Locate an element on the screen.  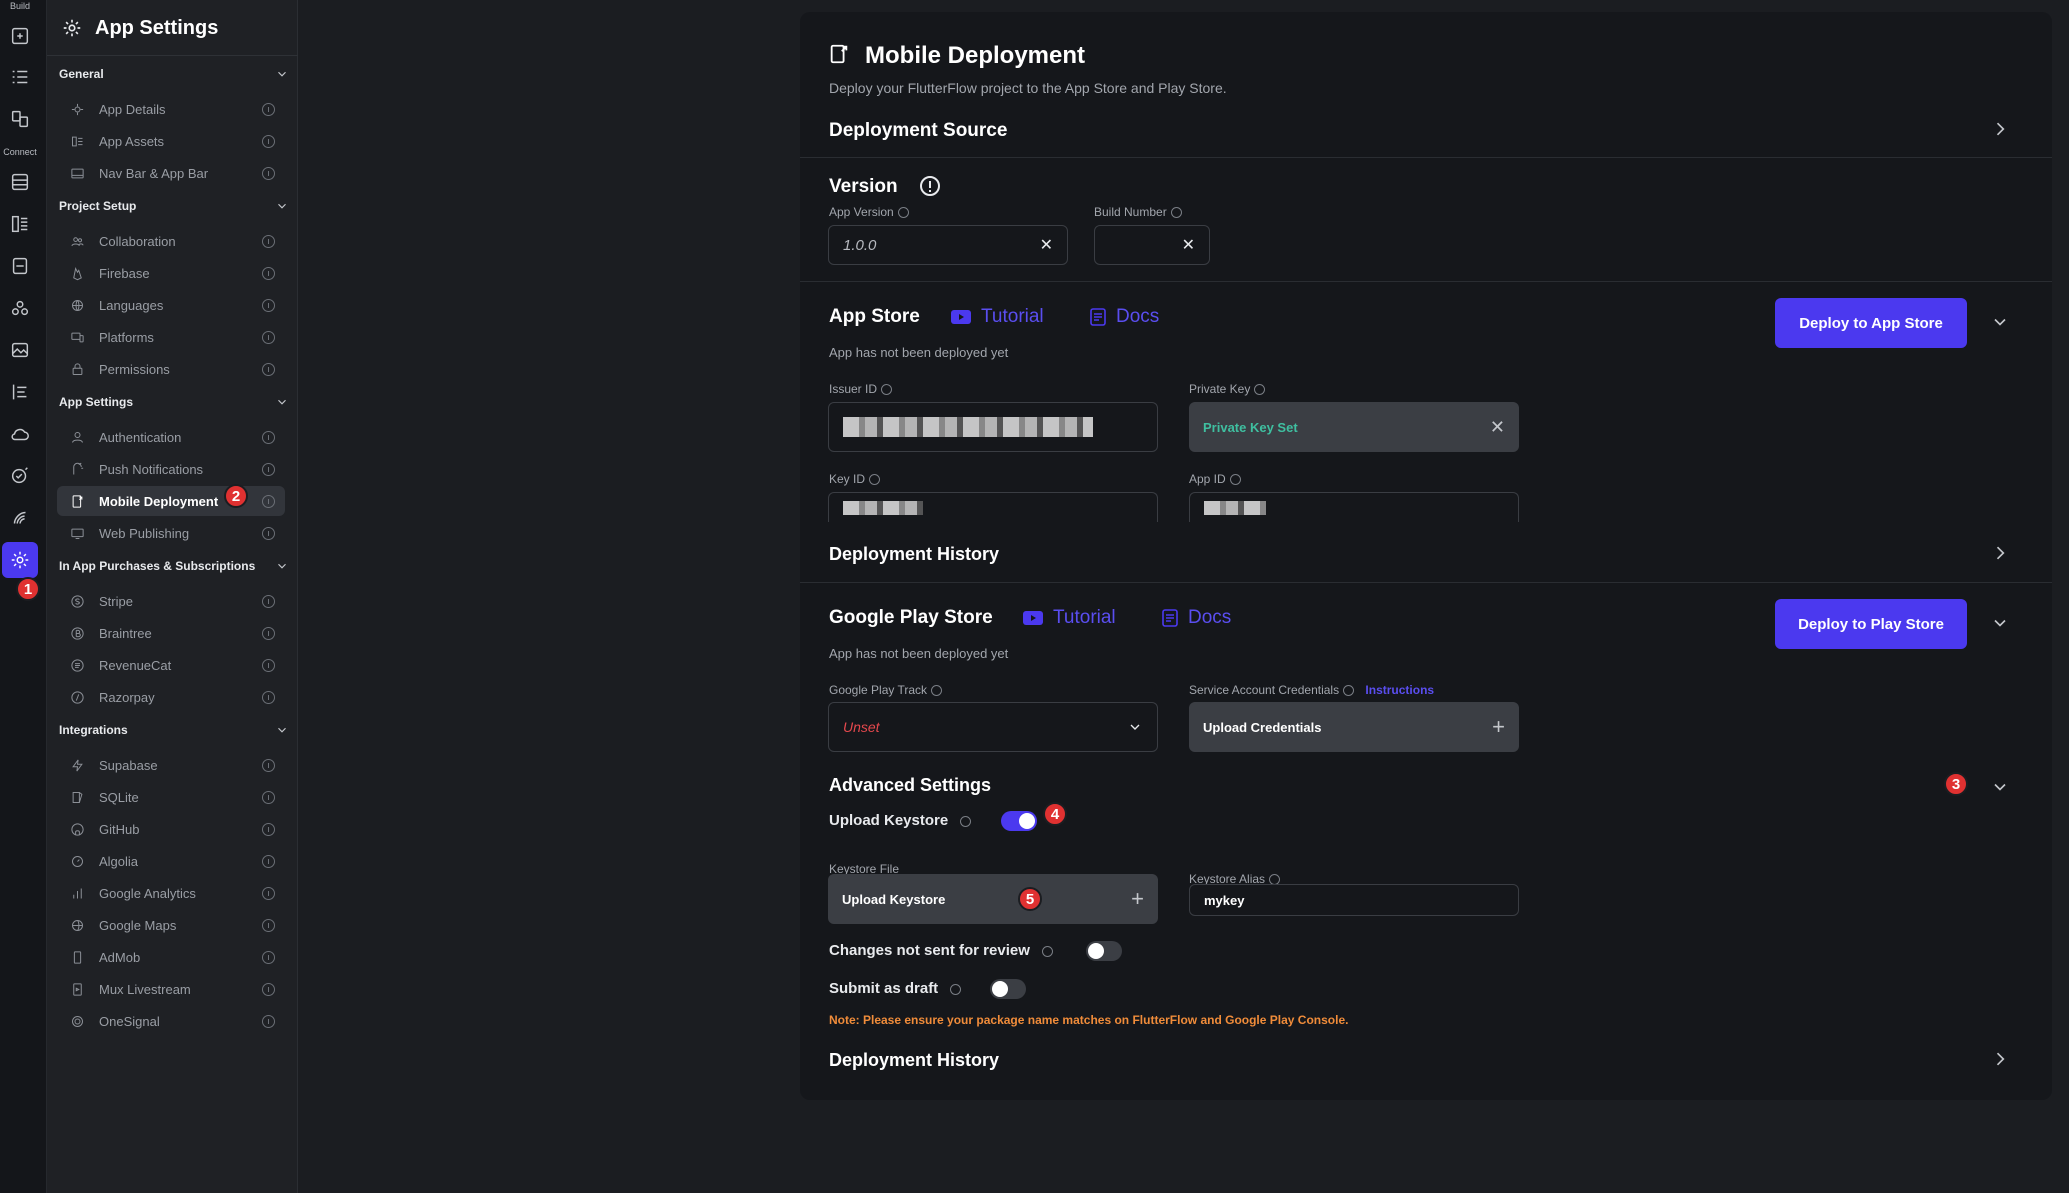
section-app-settings: App Settings is located at coordinates (174, 402).